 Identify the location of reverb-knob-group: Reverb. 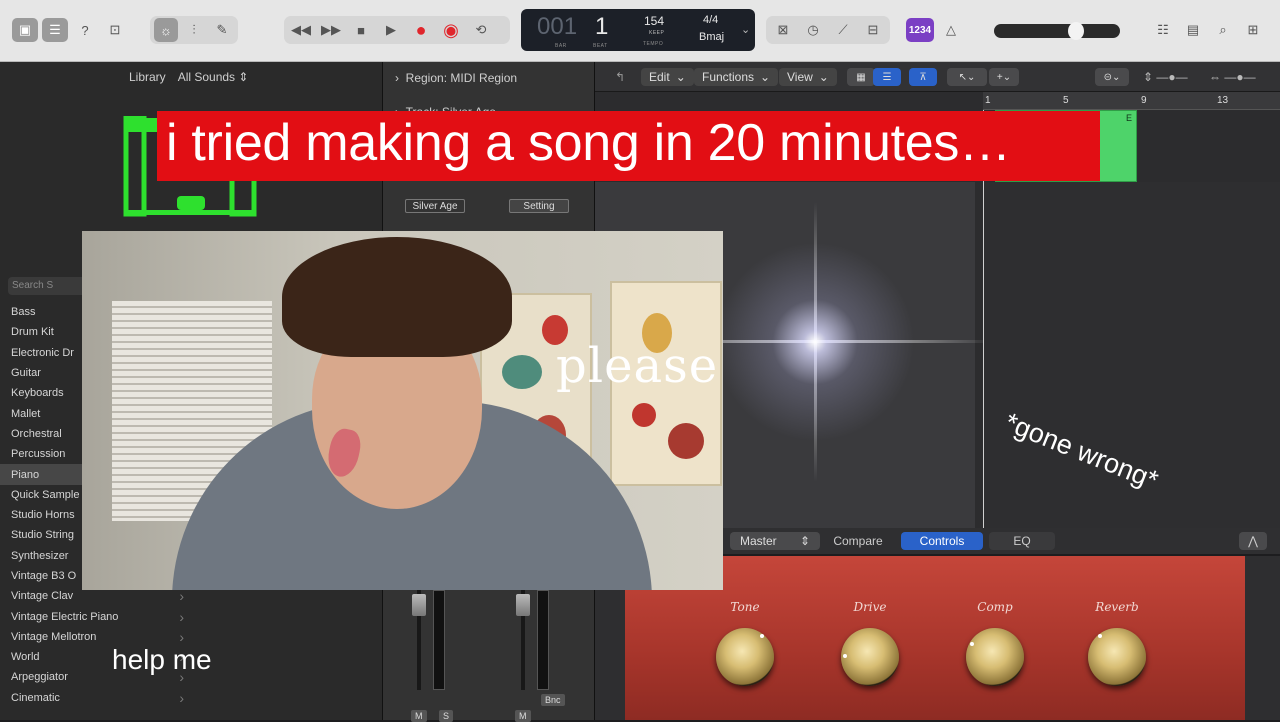
(1117, 643).